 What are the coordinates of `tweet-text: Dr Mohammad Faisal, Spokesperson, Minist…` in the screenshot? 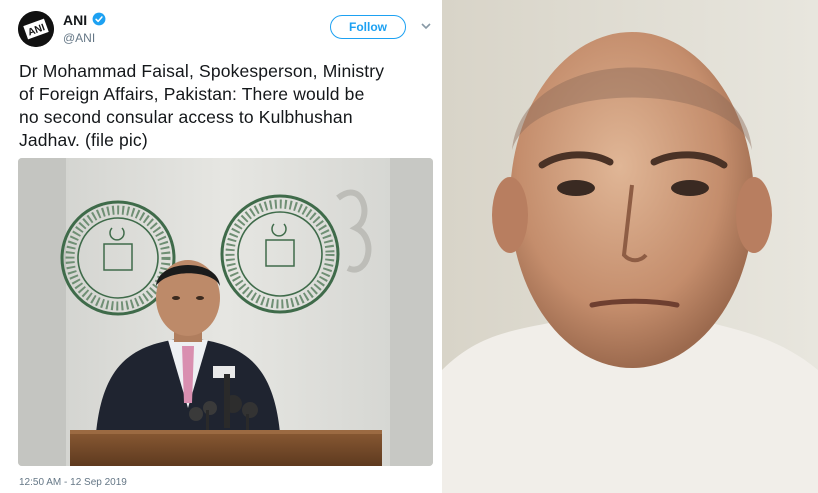 It's located at (202, 105).